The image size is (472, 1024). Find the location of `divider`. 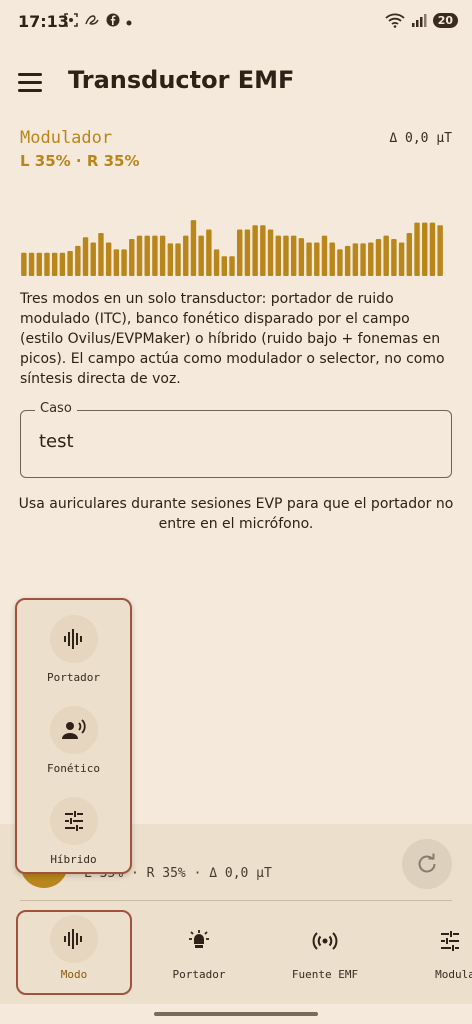

divider is located at coordinates (236, 900).